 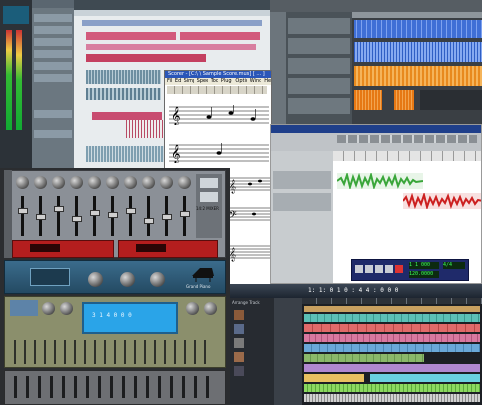 I want to click on fast-forward-button, so click(x=389, y=269).